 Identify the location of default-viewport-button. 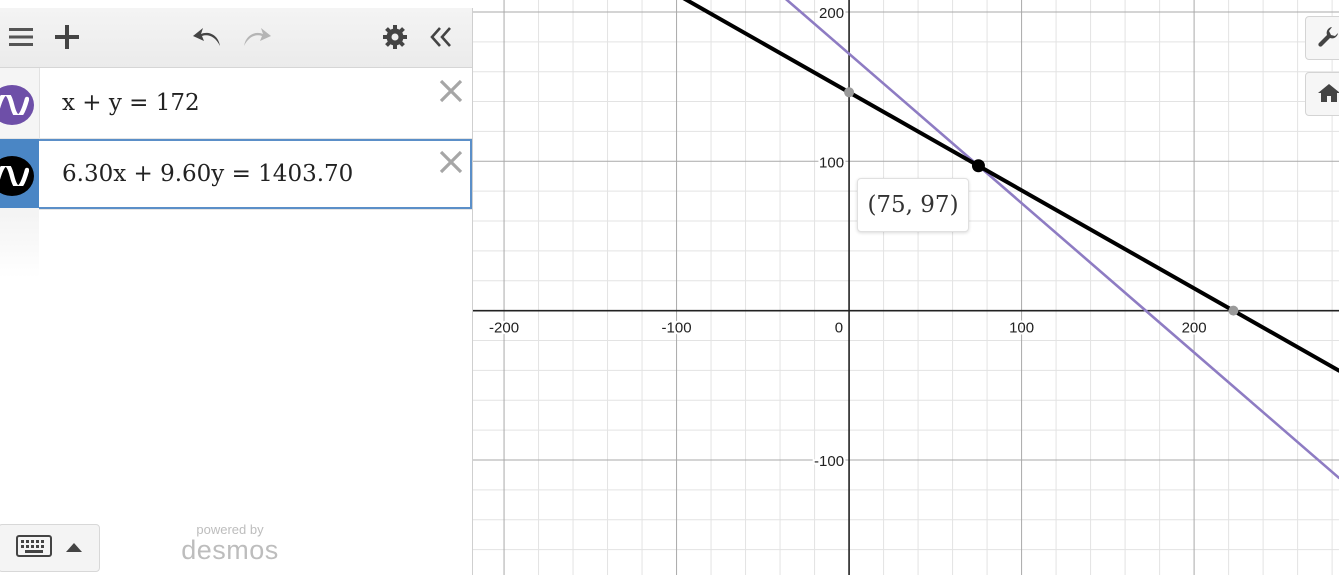
(1322, 94).